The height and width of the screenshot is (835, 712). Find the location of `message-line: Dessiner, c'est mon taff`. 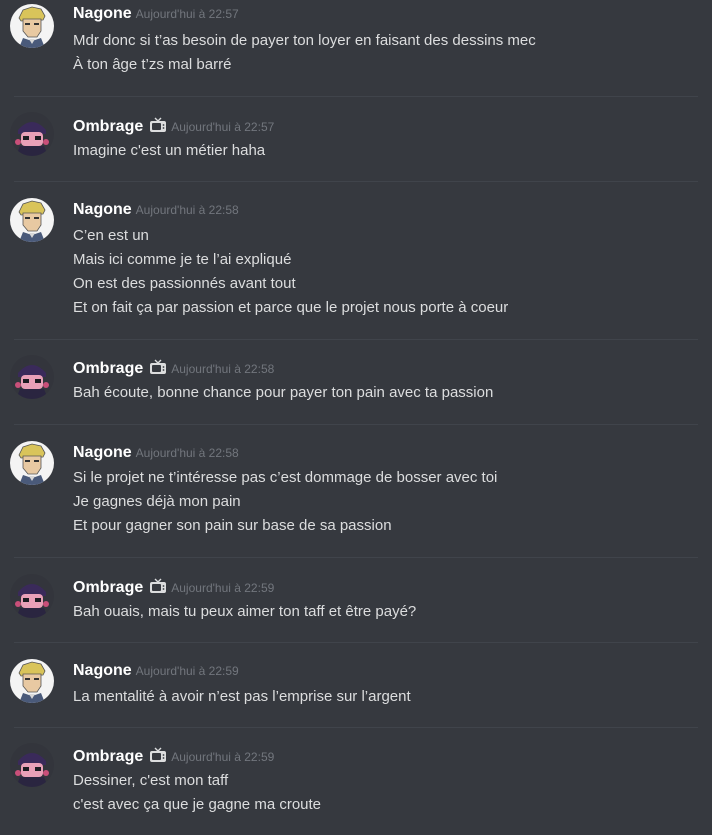

message-line: Dessiner, c'est mon taff is located at coordinates (151, 780).